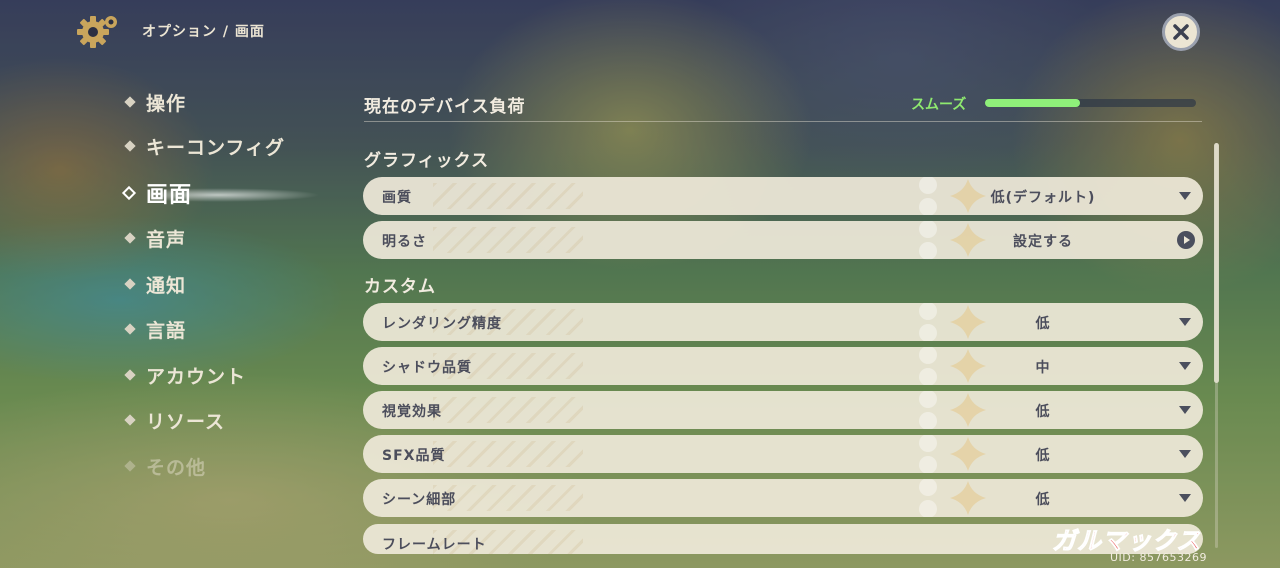  What do you see at coordinates (427, 368) in the screenshot?
I see `setting-label: シャドウ品質` at bounding box center [427, 368].